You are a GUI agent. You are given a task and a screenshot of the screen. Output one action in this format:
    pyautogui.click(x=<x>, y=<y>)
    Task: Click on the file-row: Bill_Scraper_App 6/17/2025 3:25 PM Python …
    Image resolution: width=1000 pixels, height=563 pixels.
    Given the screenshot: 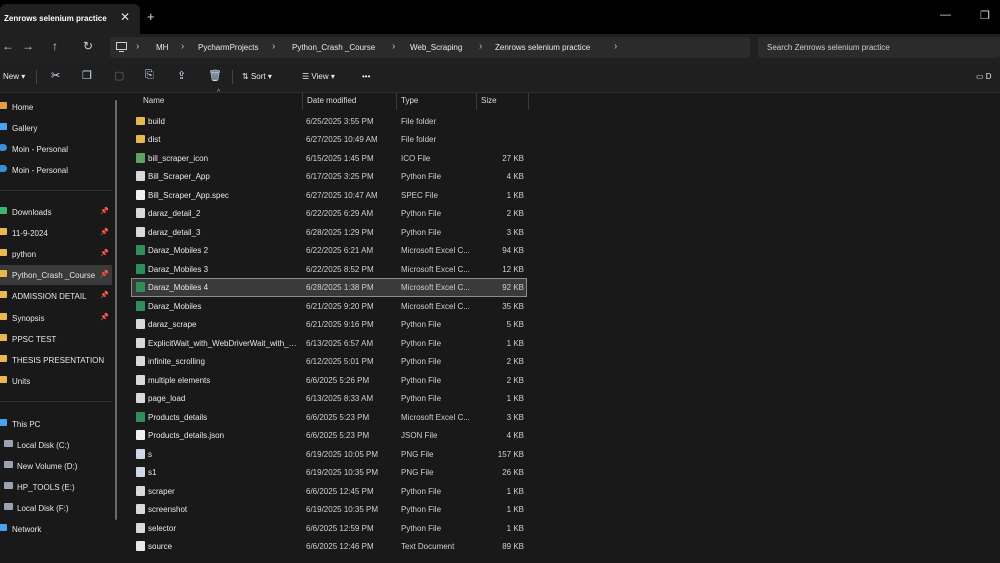 What is the action you would take?
    pyautogui.click(x=329, y=176)
    